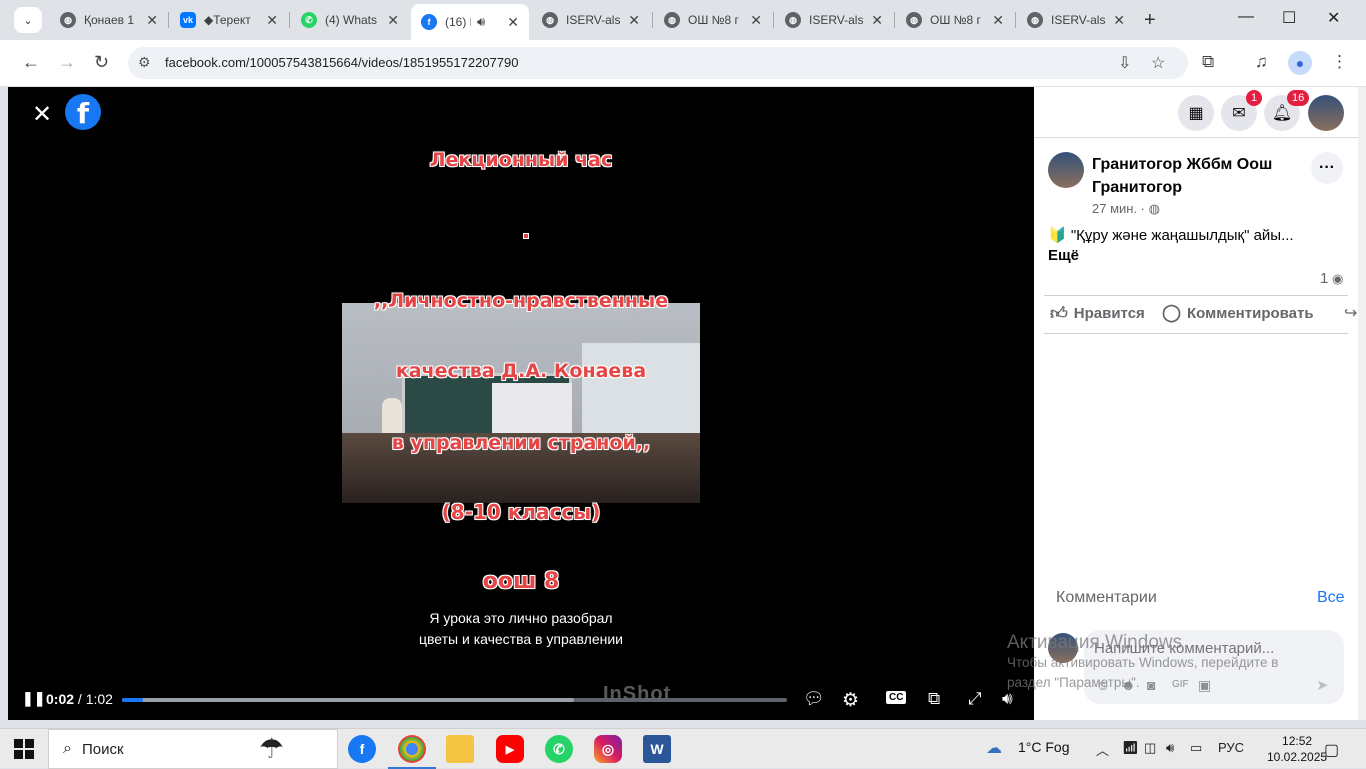  I want to click on page-name: Гранитогор Жббм Оош Гранитогор, so click(1197, 176).